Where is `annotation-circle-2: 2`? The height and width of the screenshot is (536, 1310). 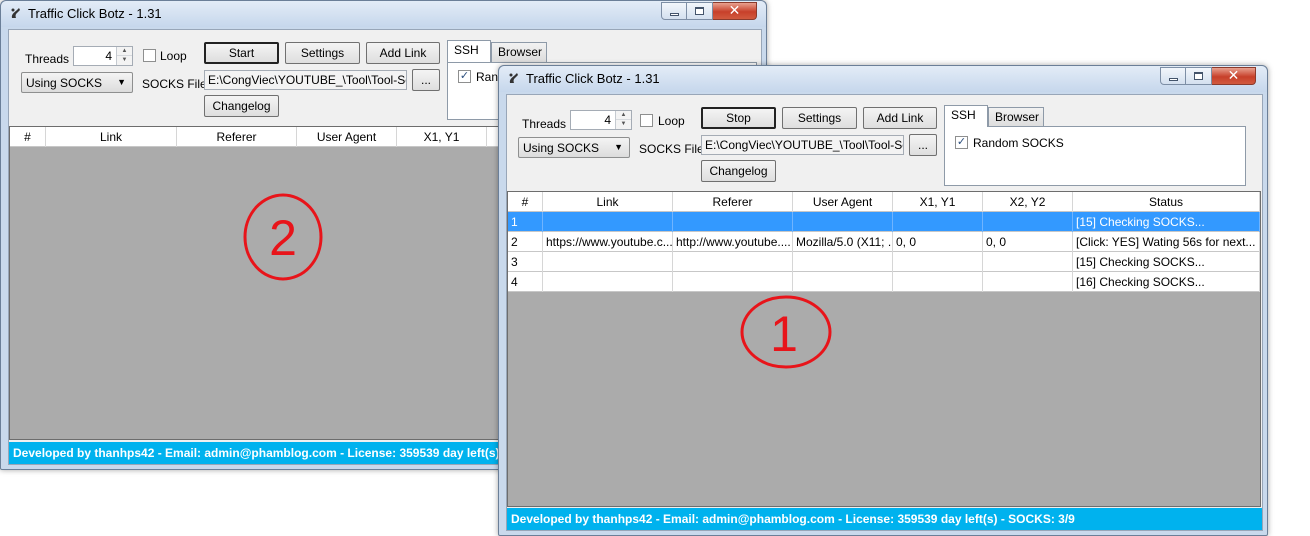
annotation-circle-2: 2 is located at coordinates (283, 237).